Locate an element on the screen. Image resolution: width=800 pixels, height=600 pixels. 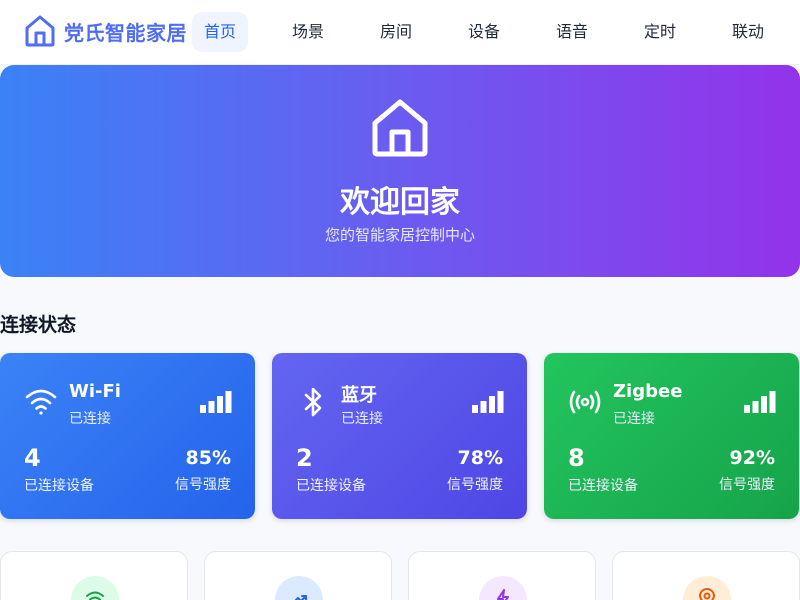
brand-logo: 党氏智能家居 is located at coordinates (105, 31).